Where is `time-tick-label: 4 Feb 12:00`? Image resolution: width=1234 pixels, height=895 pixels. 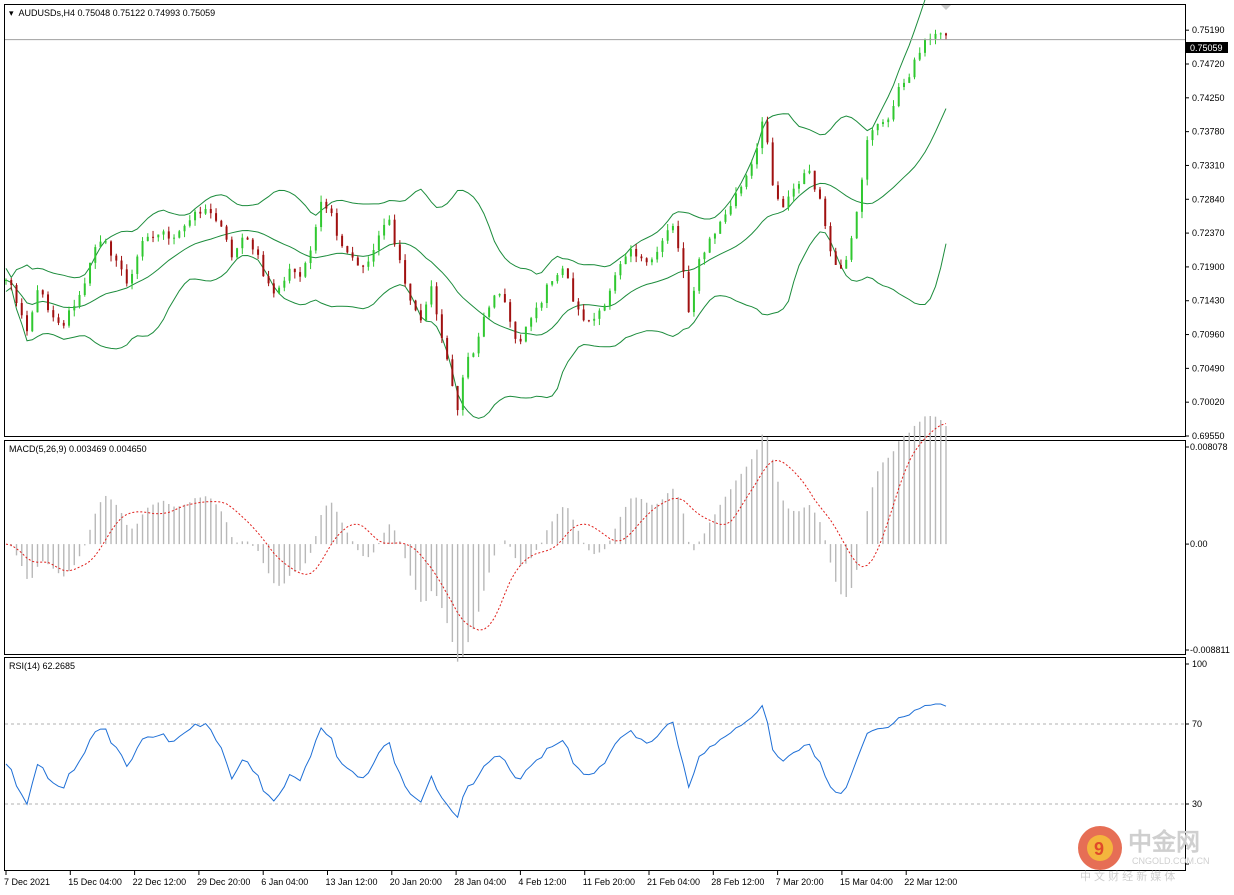 time-tick-label: 4 Feb 12:00 is located at coordinates (542, 882).